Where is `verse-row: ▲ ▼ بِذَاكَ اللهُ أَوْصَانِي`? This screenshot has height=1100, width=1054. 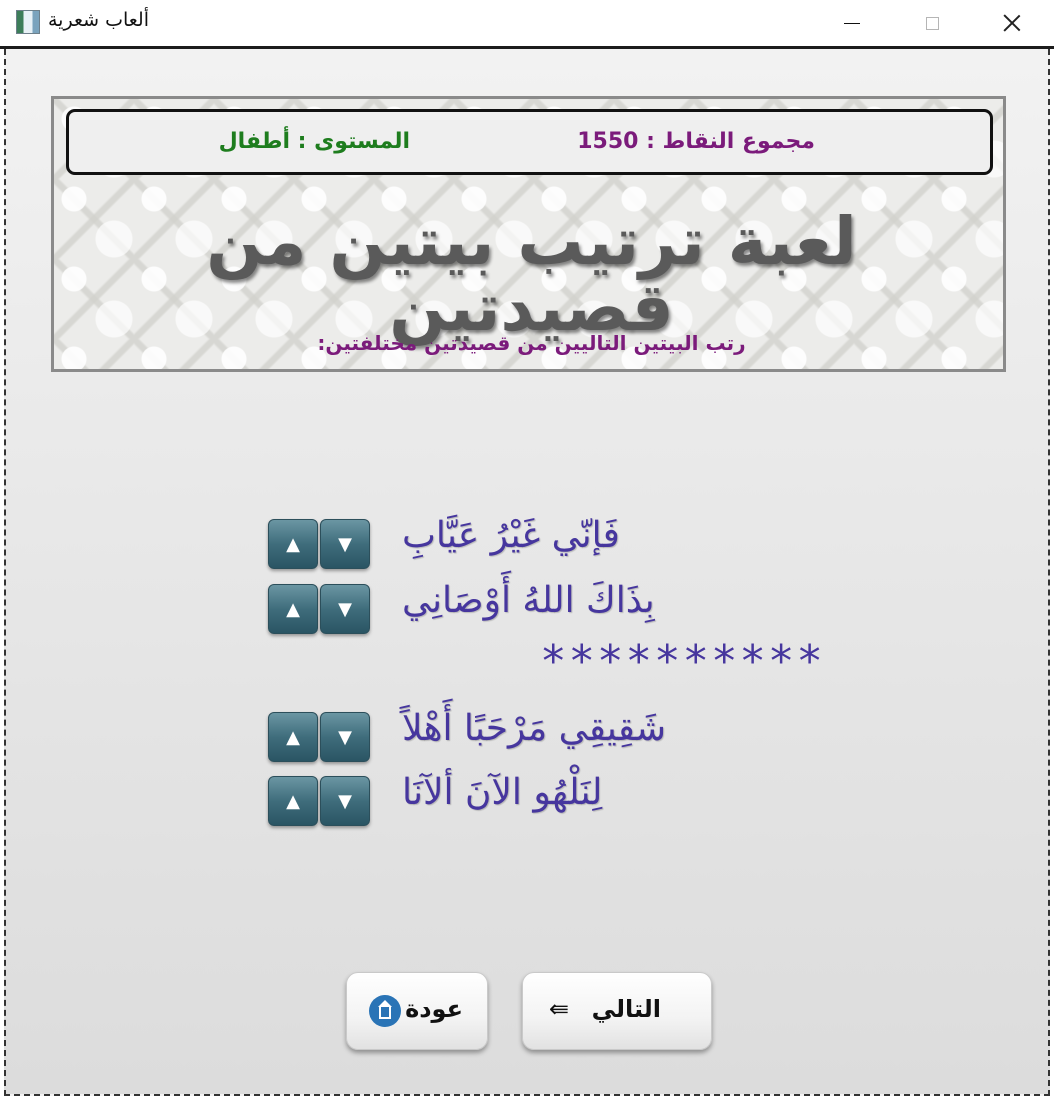
verse-row: ▲ ▼ بِذَاكَ اللهُ أَوْصَانِي is located at coordinates (508, 607).